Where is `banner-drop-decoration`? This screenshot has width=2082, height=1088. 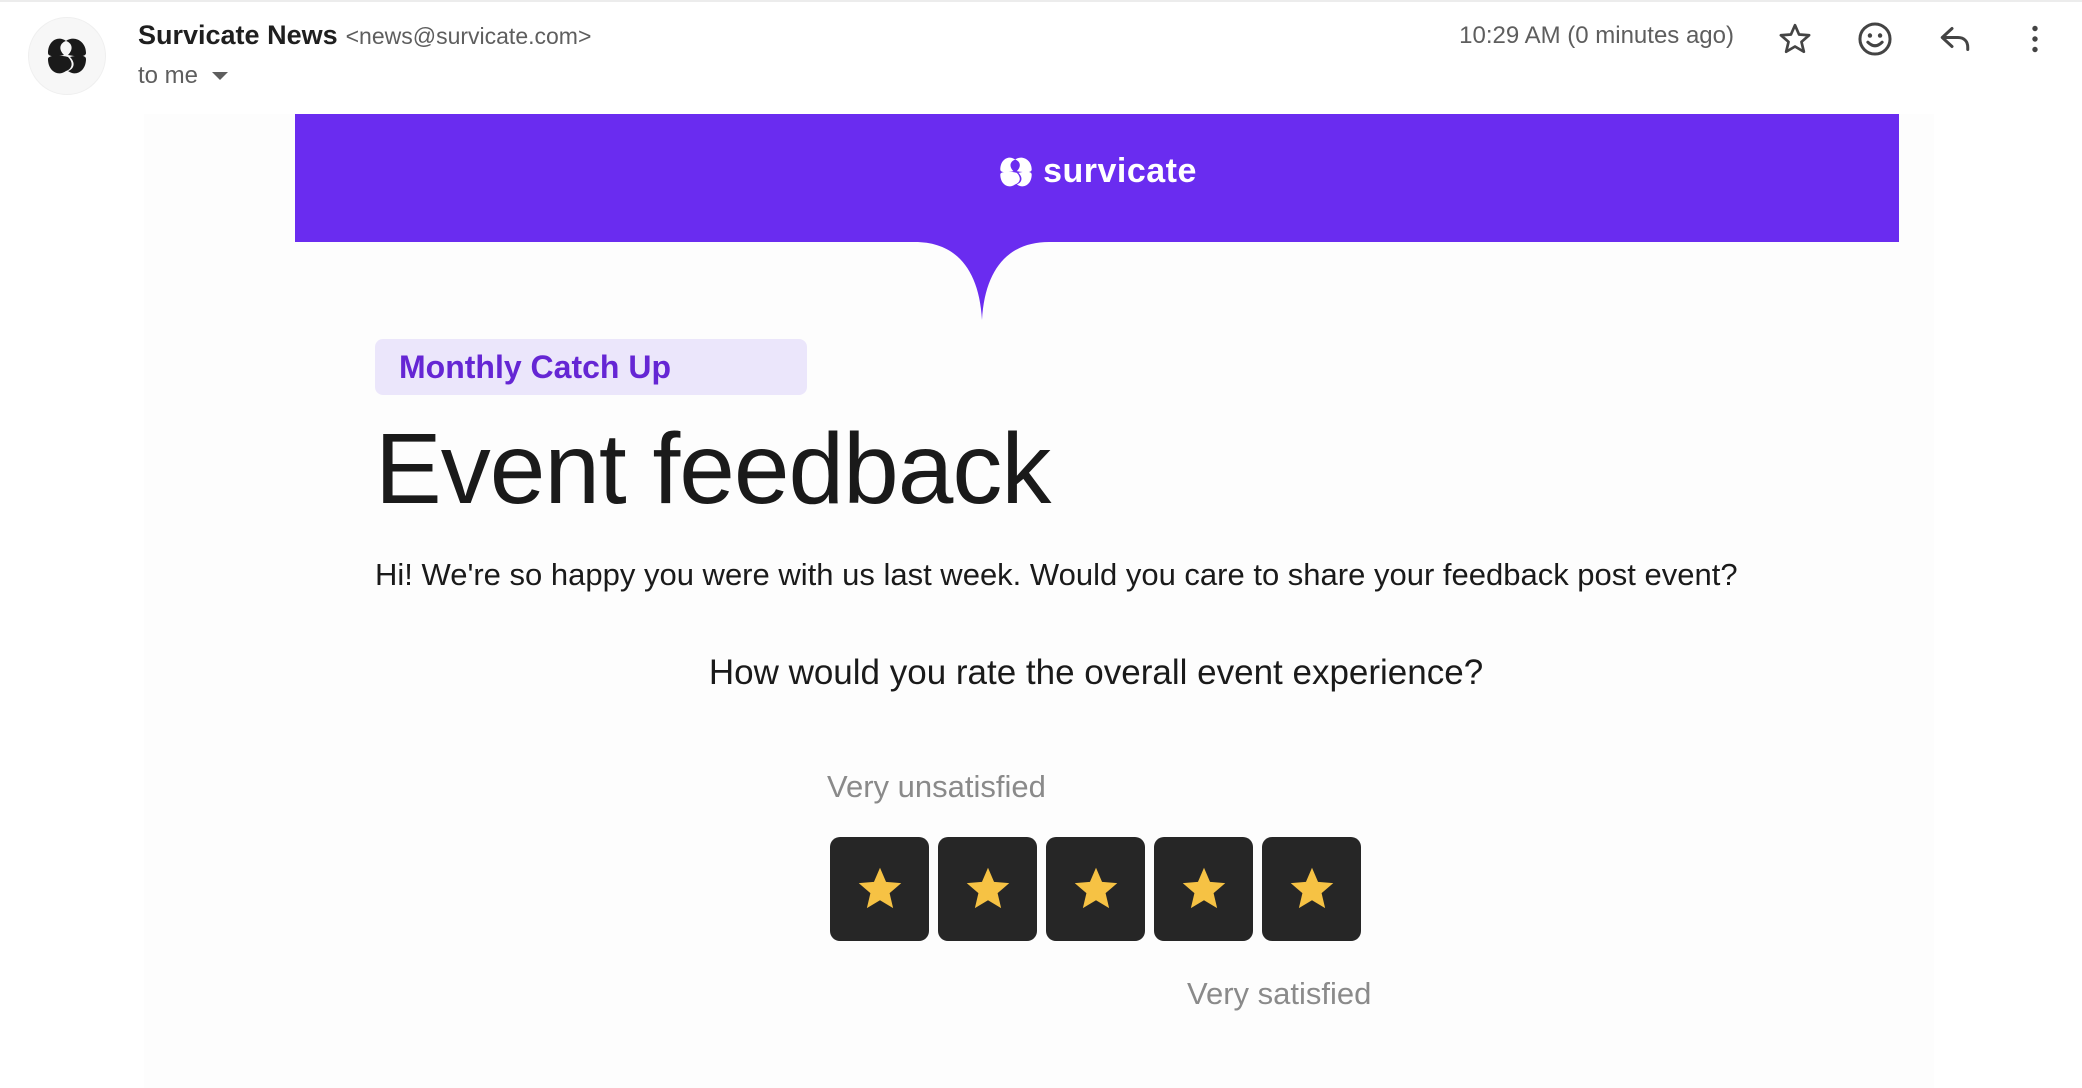 banner-drop-decoration is located at coordinates (982, 281).